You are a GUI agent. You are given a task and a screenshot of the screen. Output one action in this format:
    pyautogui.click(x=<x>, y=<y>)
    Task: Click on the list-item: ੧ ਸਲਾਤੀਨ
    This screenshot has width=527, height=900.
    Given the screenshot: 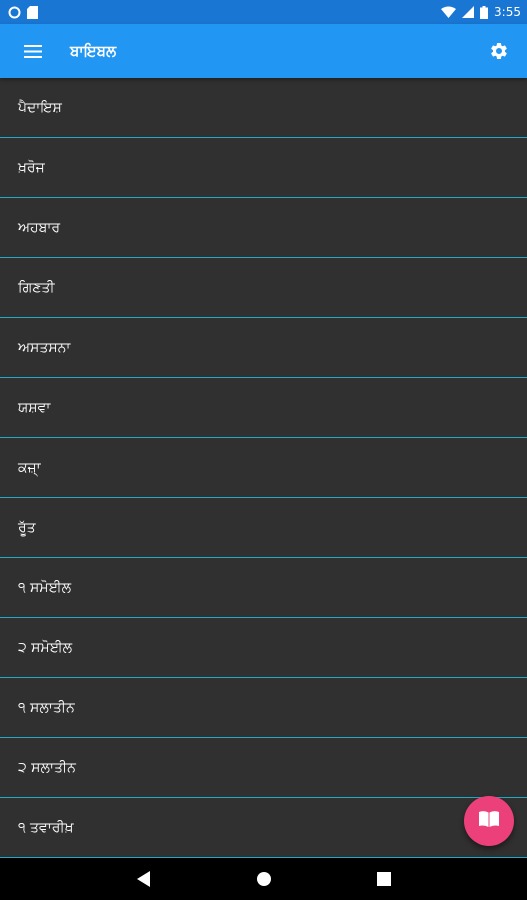 What is the action you would take?
    pyautogui.click(x=263, y=708)
    